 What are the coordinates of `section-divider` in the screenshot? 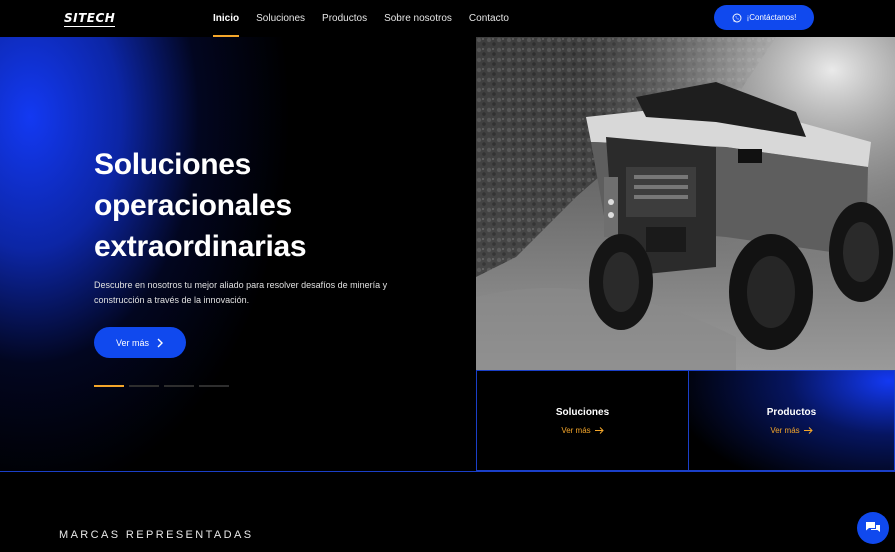 It's located at (447, 471).